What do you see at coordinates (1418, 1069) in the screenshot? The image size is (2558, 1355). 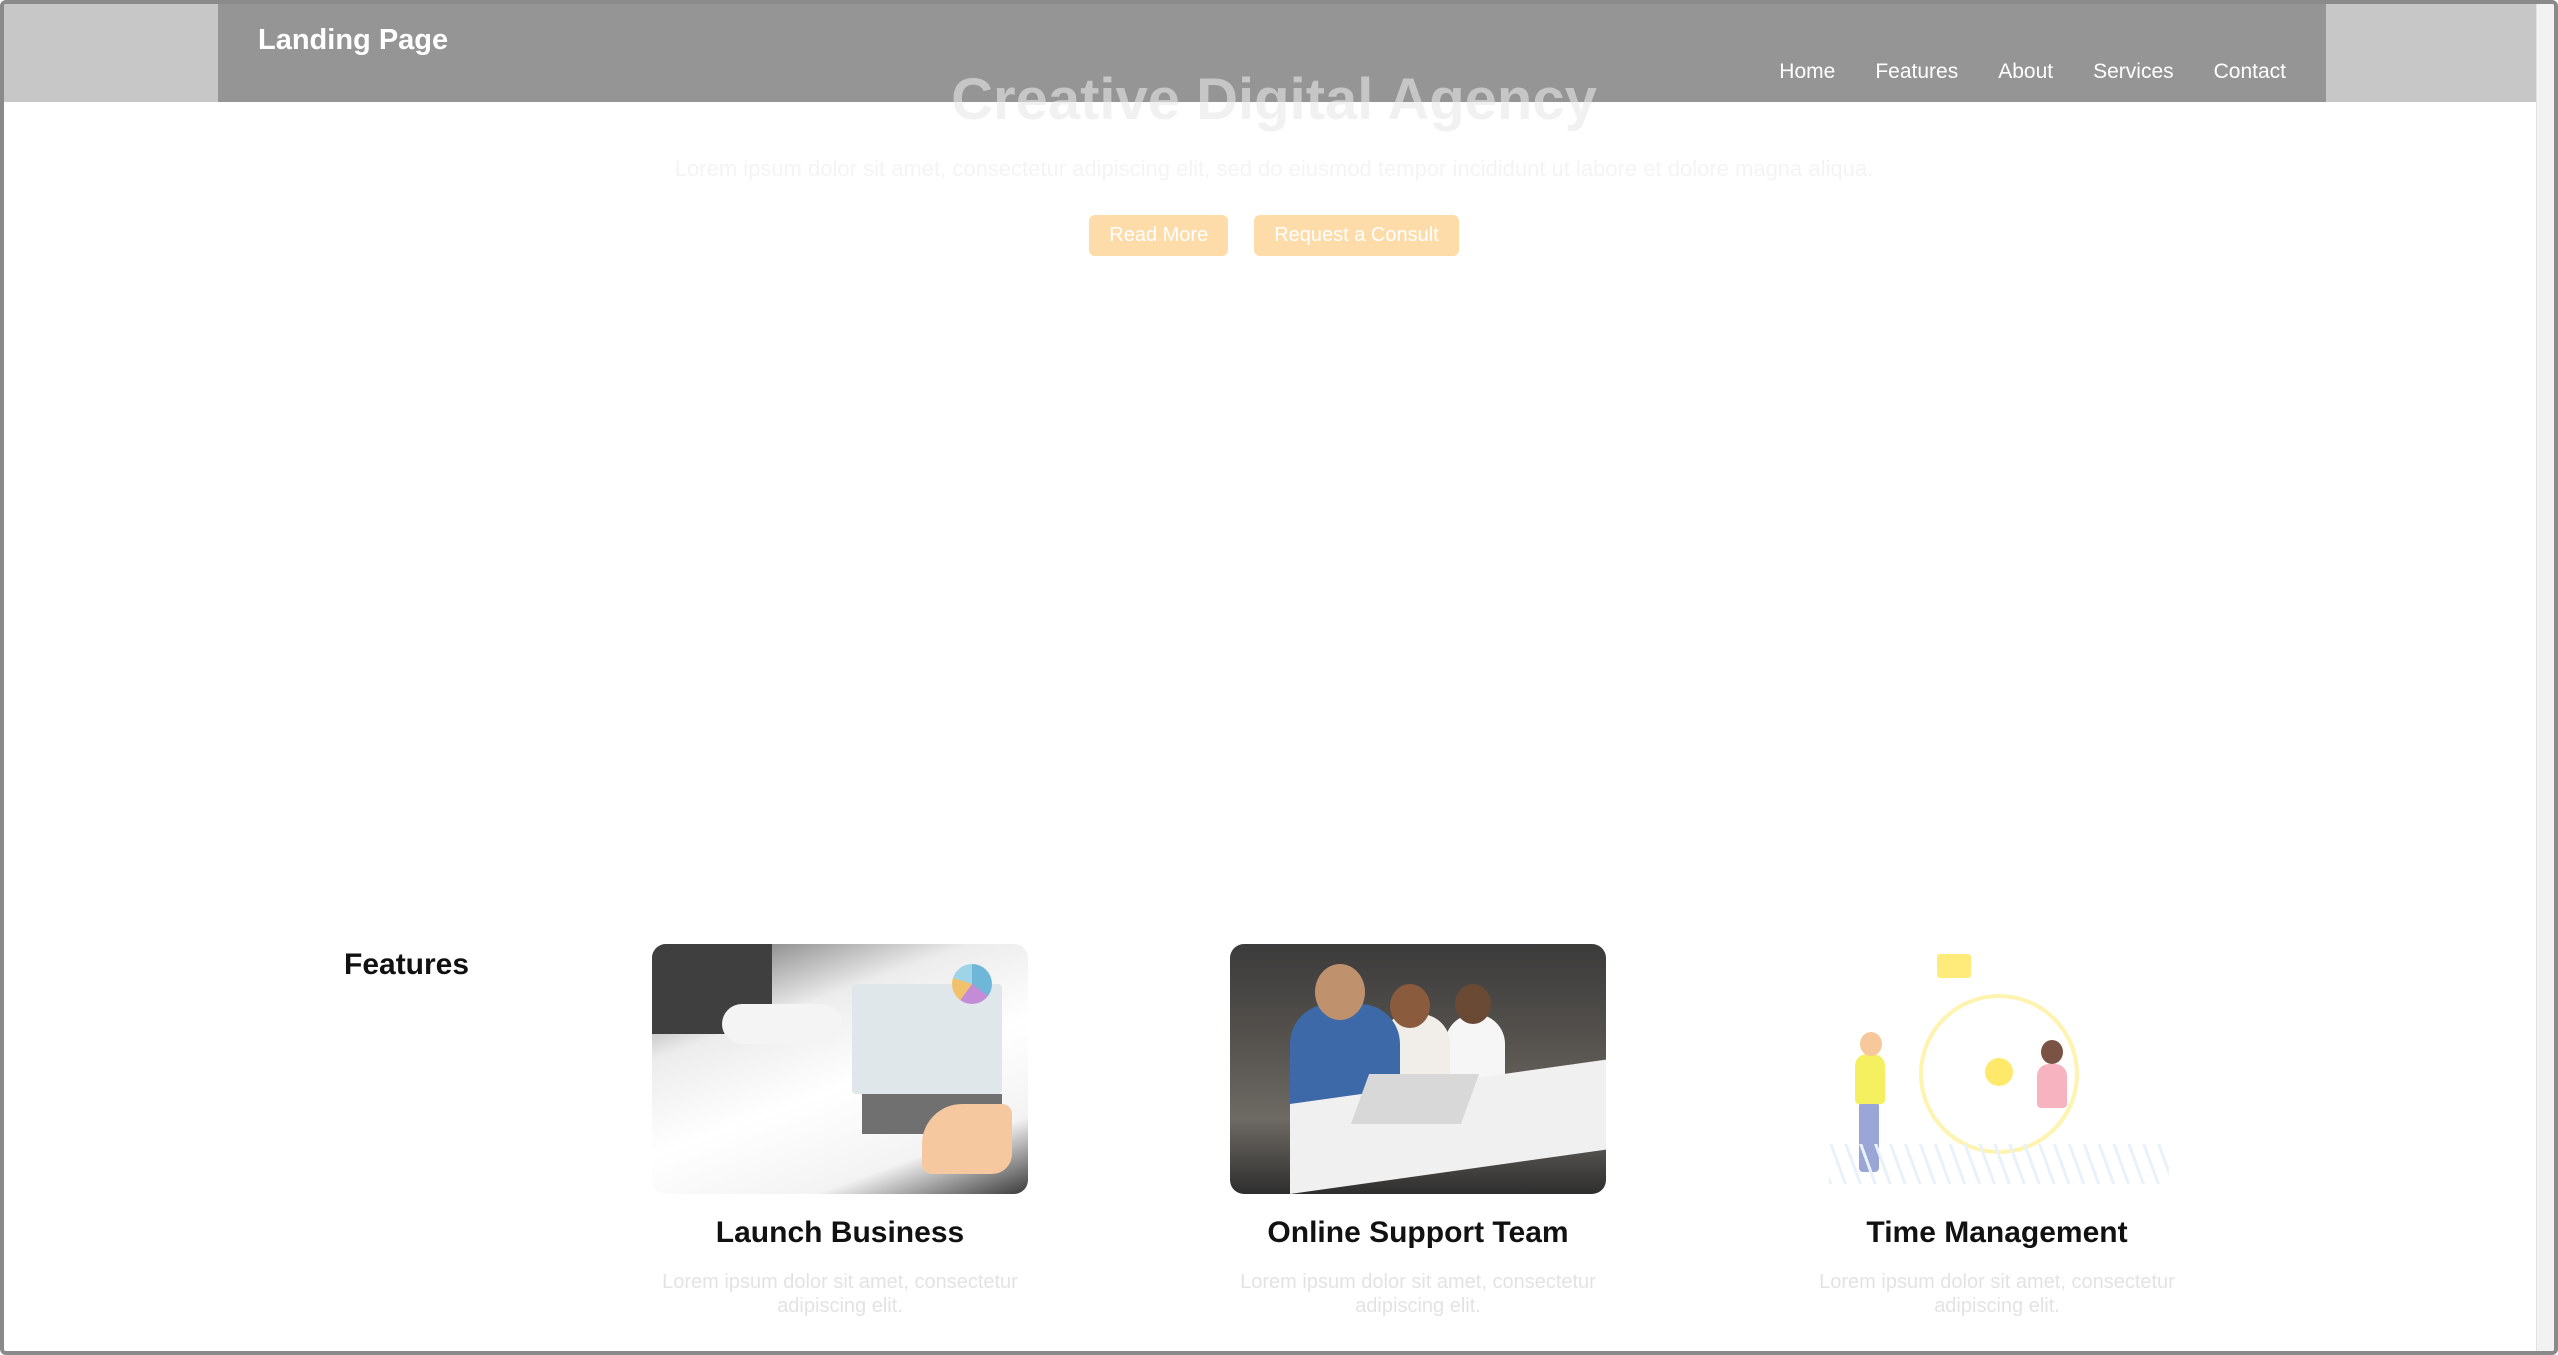 I see `support-team-image` at bounding box center [1418, 1069].